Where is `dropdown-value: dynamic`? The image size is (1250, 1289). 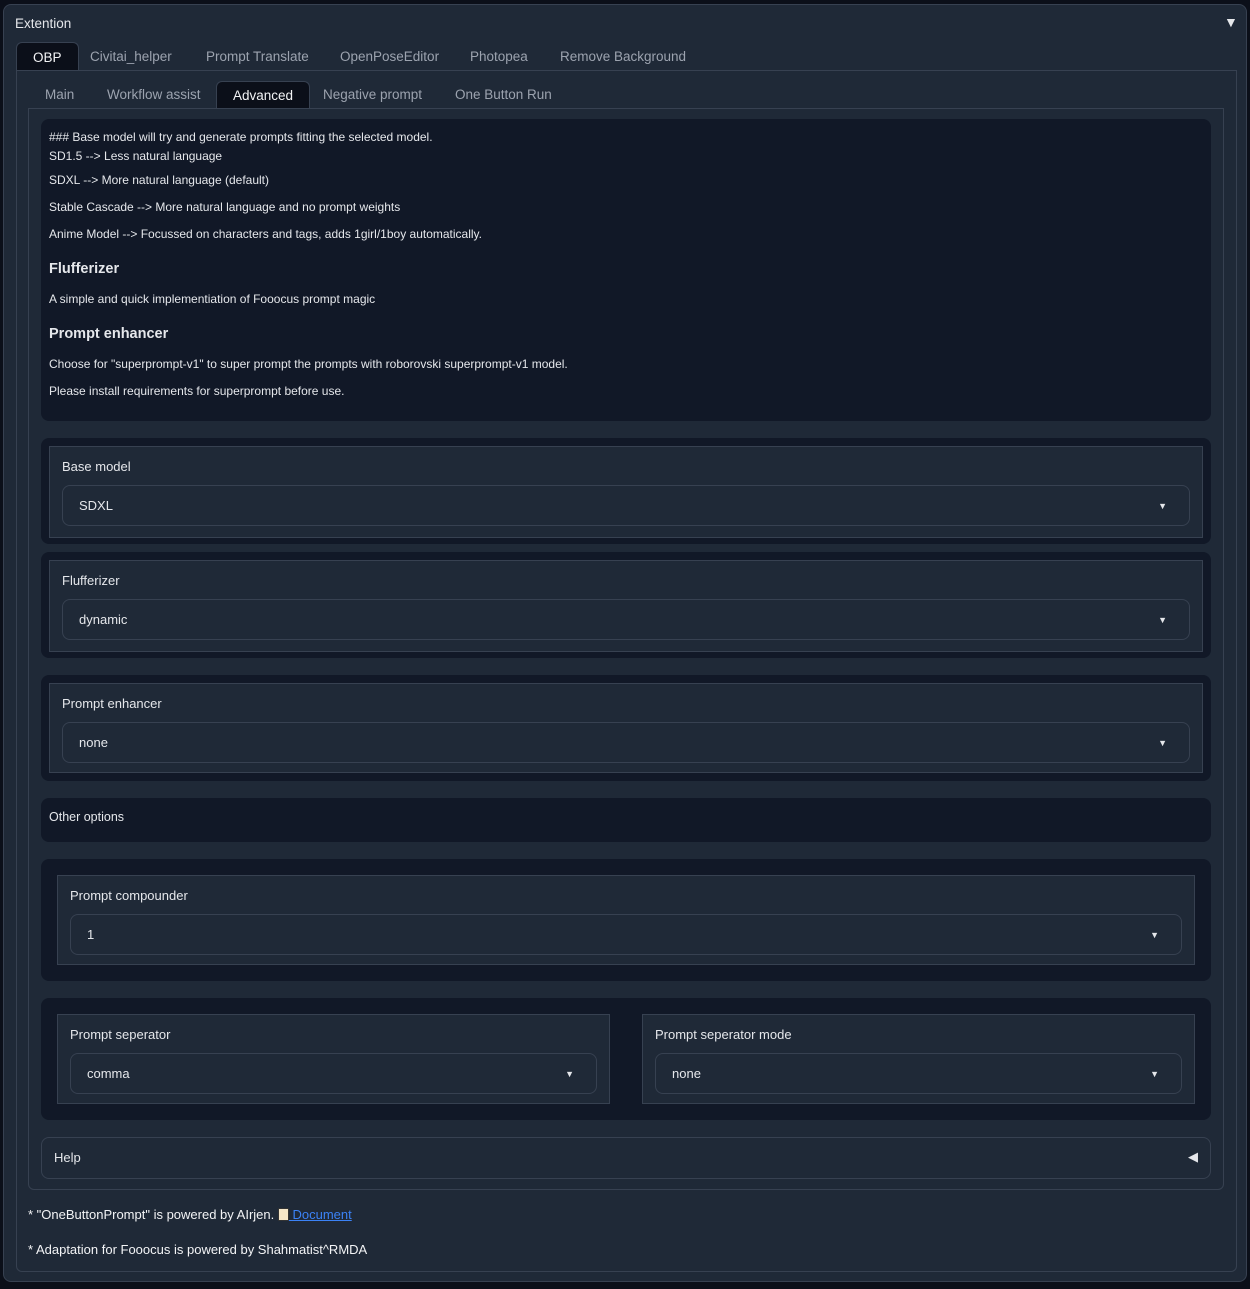
dropdown-value: dynamic is located at coordinates (103, 619).